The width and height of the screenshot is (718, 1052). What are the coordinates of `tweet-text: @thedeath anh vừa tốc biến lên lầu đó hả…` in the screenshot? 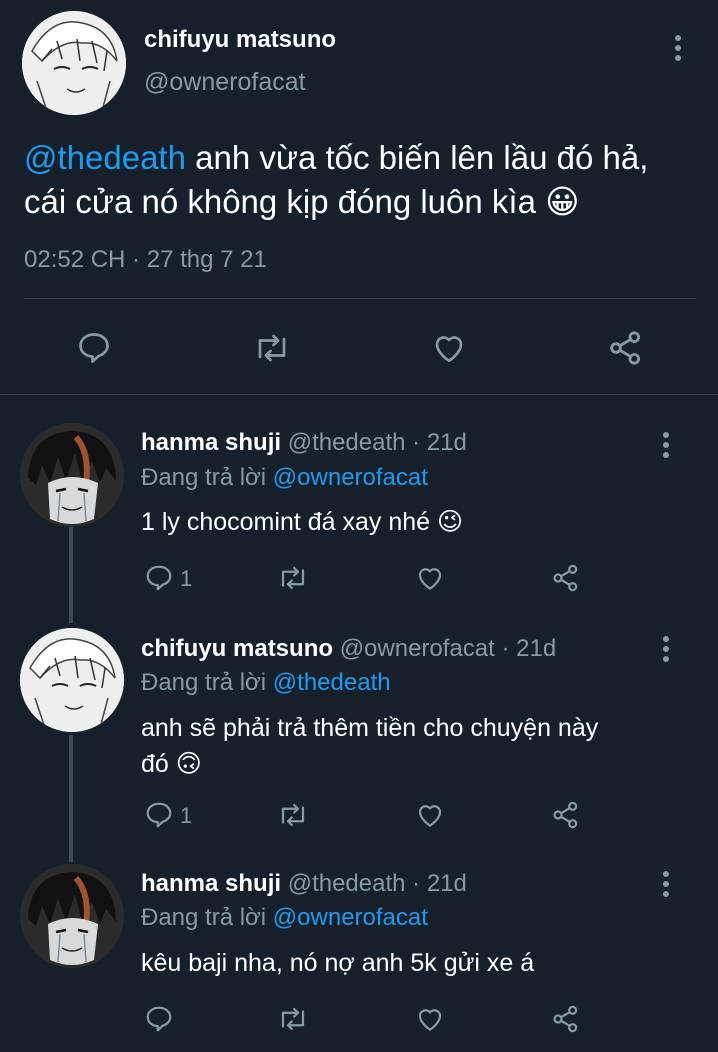 It's located at (364, 180).